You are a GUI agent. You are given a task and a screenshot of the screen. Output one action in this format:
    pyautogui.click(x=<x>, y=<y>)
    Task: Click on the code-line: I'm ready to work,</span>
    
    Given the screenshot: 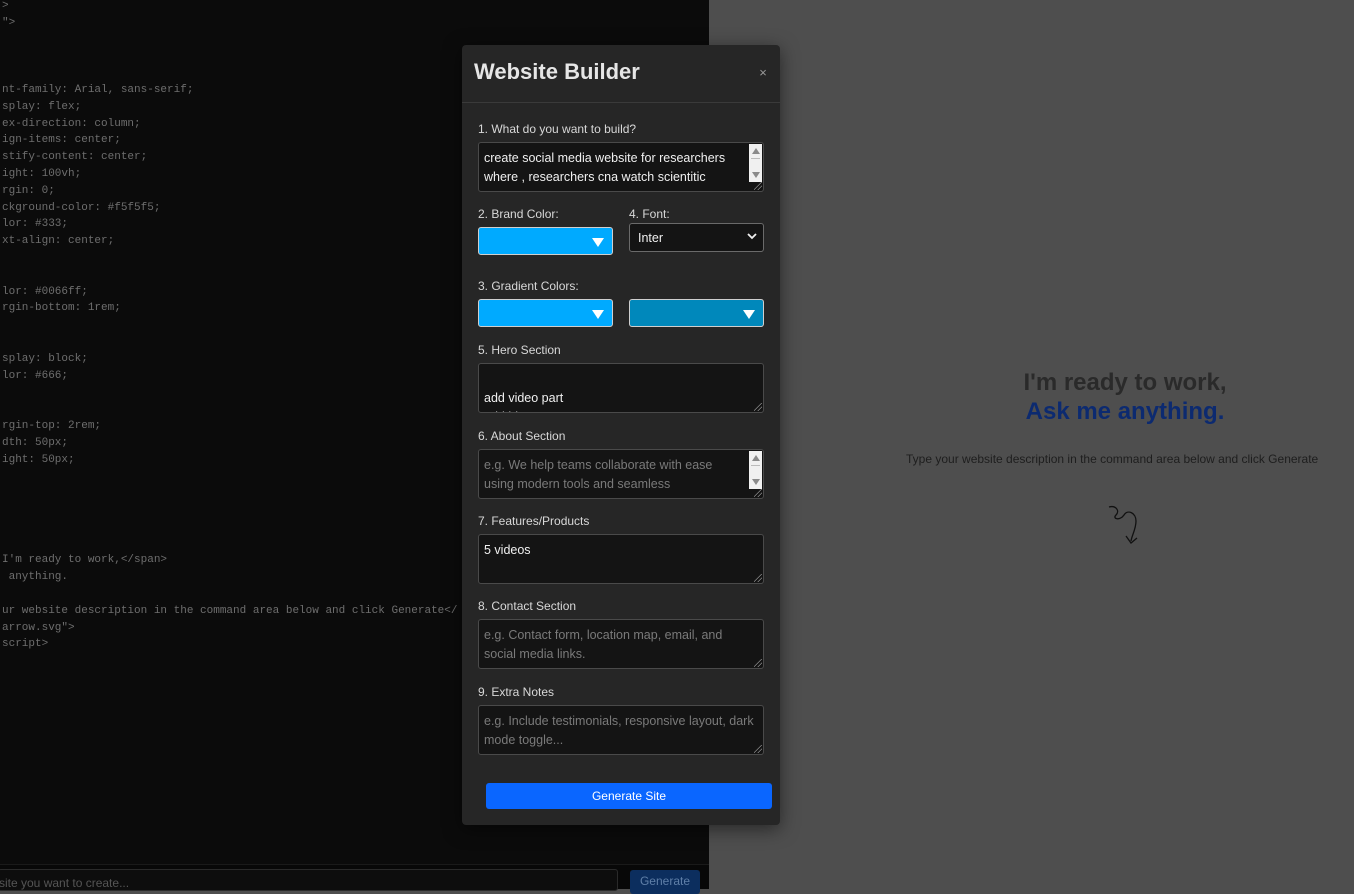 What is the action you would take?
    pyautogui.click(x=85, y=560)
    